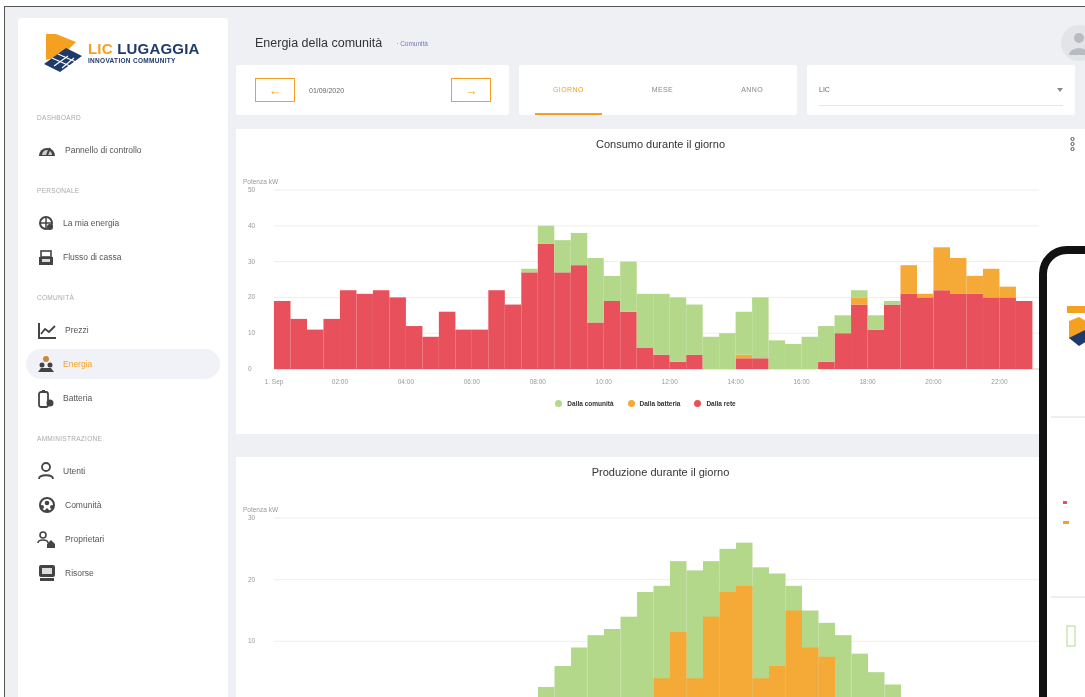 This screenshot has width=1085, height=697. Describe the element at coordinates (123, 223) in the screenshot. I see `sidebar-item: La mia energia` at that location.